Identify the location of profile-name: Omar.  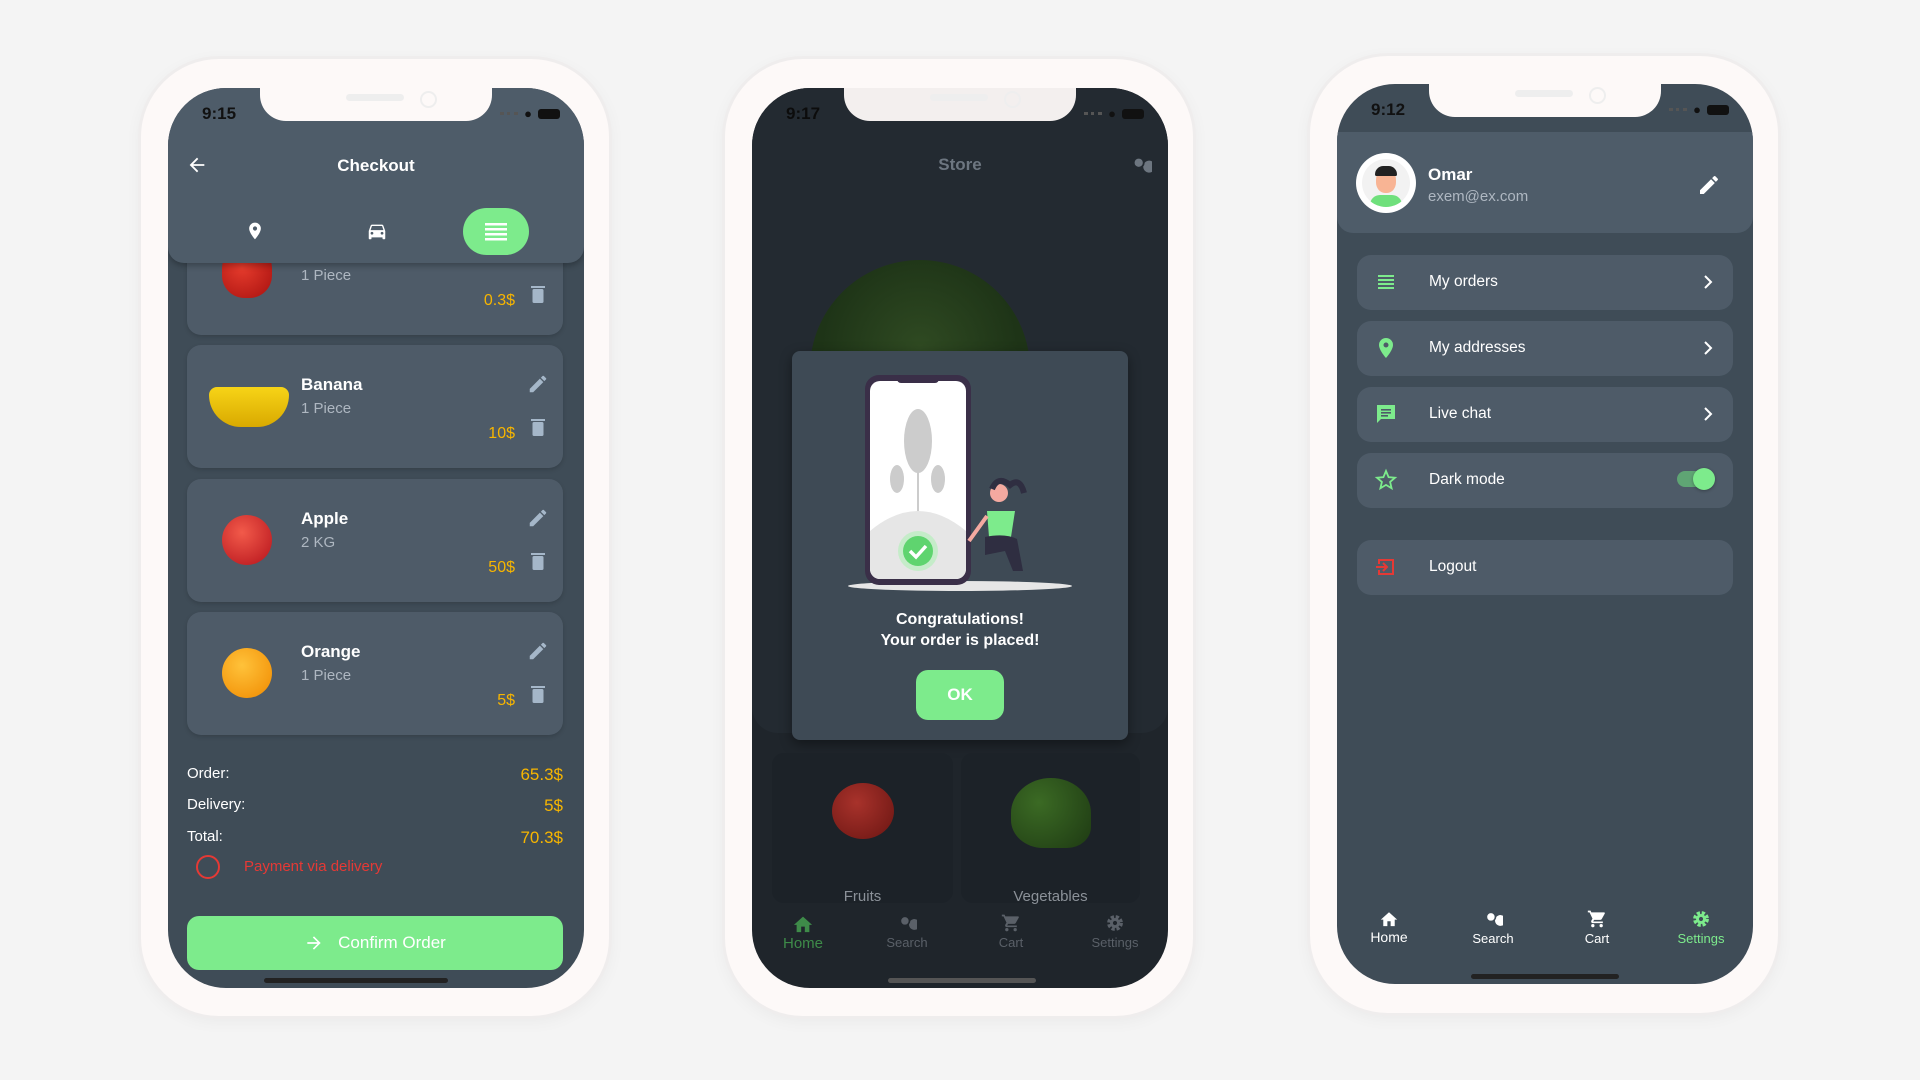
(1450, 174).